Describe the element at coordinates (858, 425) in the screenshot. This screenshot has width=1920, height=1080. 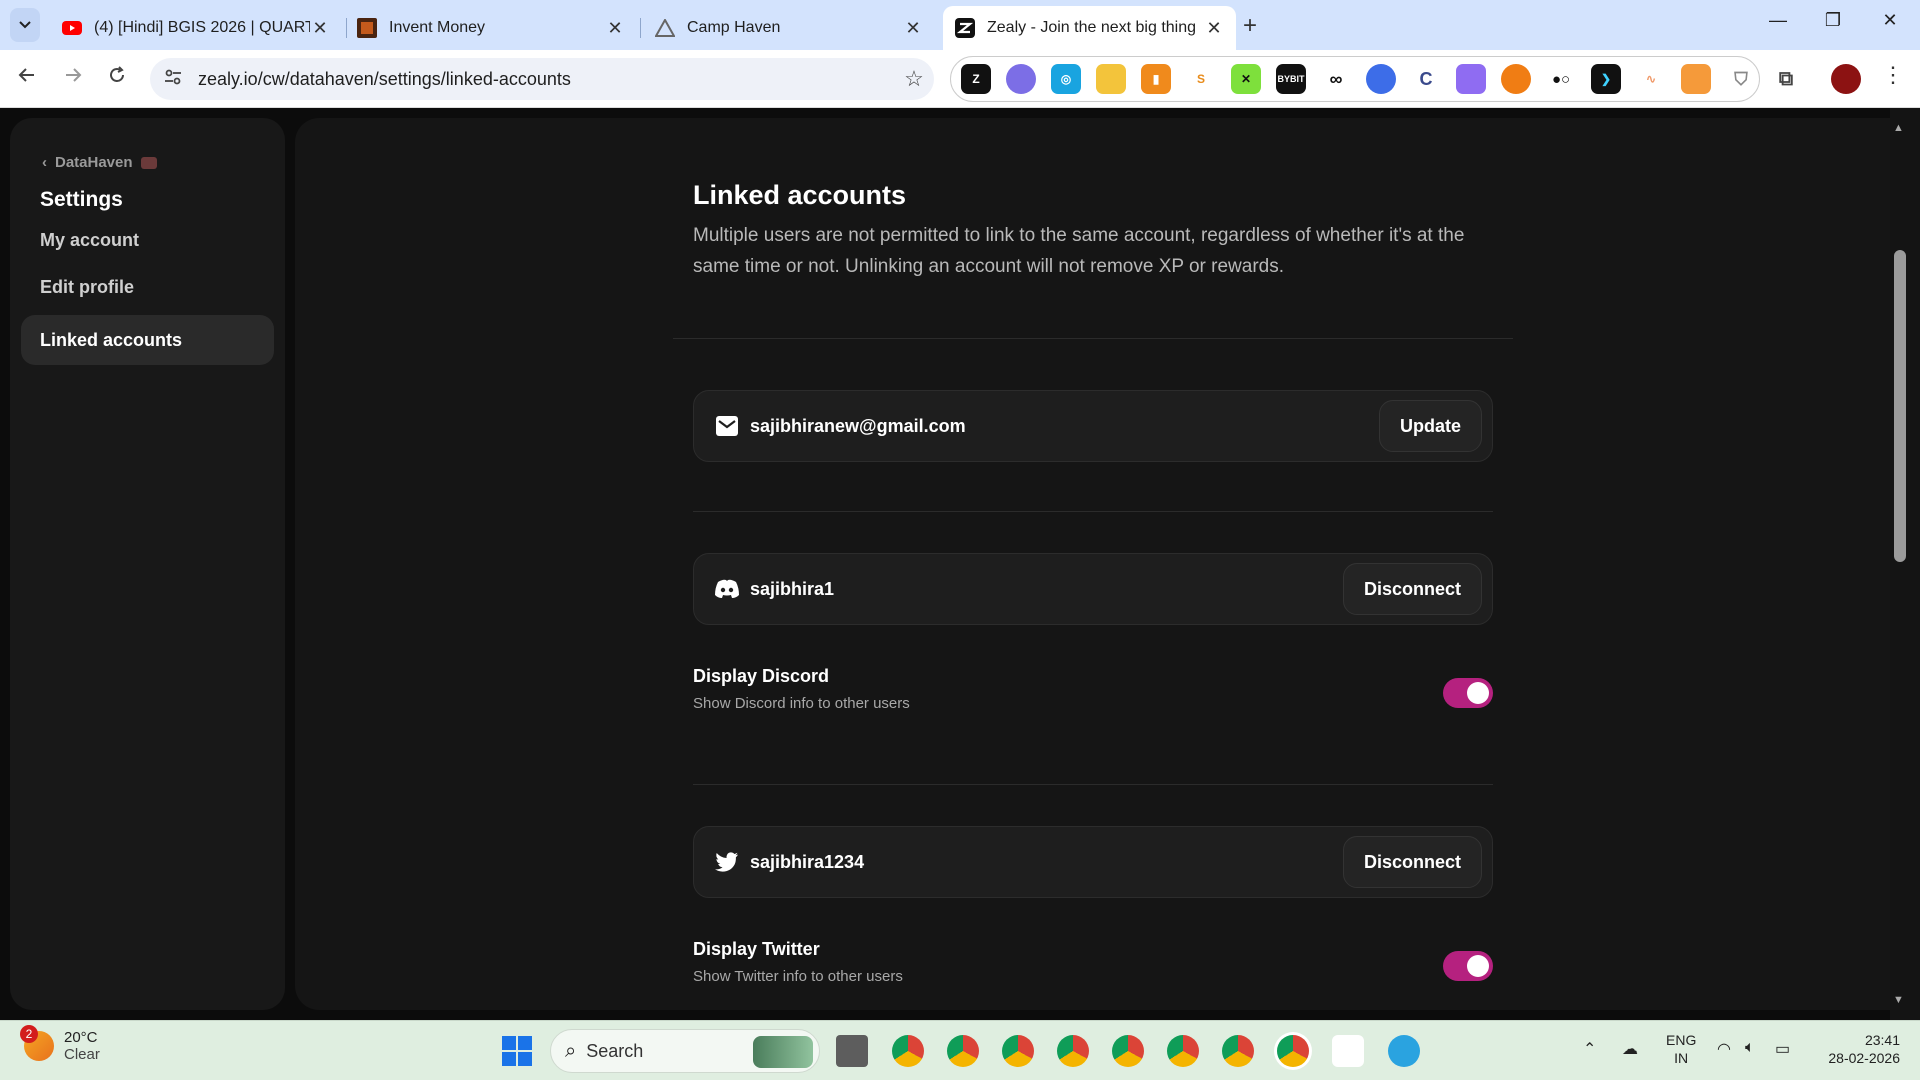
I see `email-address: sajibhiranew@gmail.com` at that location.